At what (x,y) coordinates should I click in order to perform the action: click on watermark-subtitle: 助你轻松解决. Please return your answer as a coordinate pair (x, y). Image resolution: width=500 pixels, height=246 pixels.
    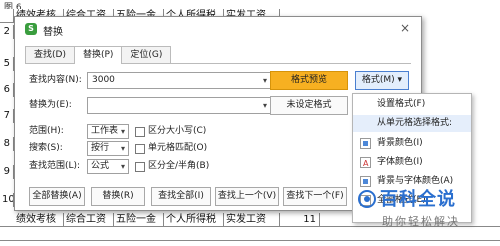
    Looking at the image, I should click on (421, 221).